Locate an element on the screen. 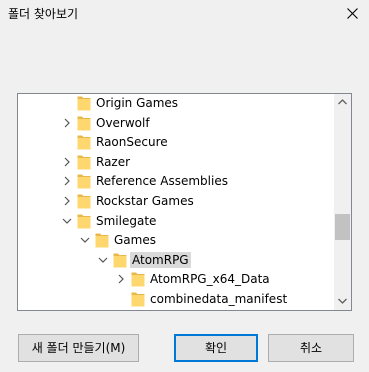  tree-item-label: Origin Games is located at coordinates (137, 103).